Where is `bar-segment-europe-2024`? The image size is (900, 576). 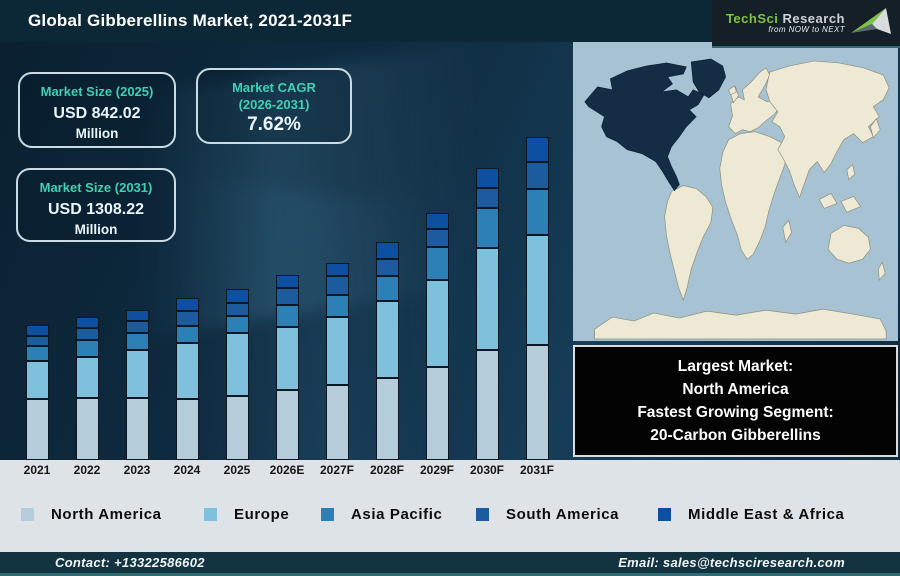 bar-segment-europe-2024 is located at coordinates (187, 371).